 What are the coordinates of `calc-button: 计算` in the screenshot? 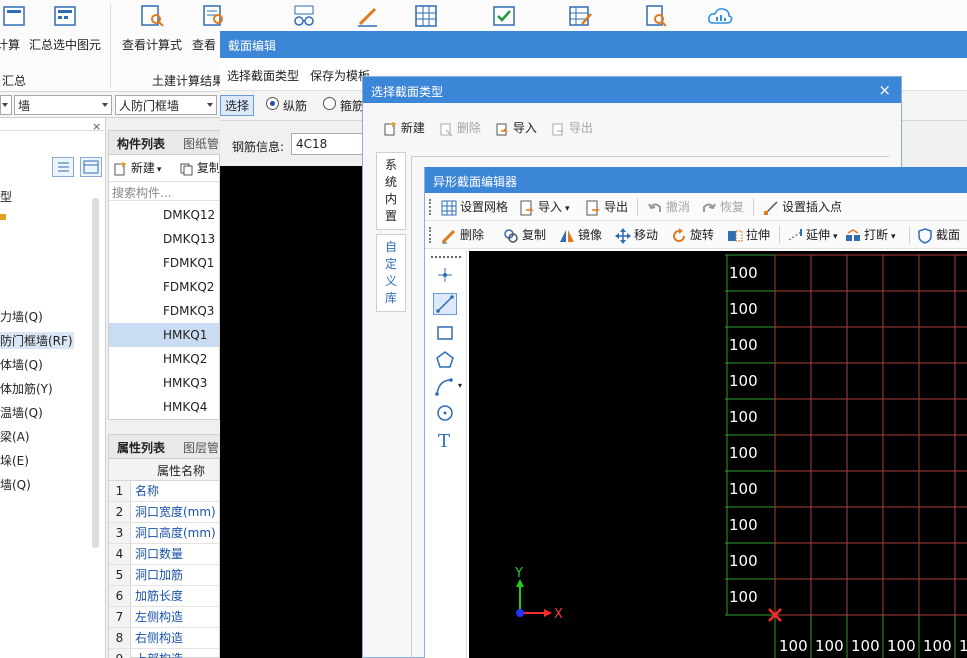 It's located at (12, 28).